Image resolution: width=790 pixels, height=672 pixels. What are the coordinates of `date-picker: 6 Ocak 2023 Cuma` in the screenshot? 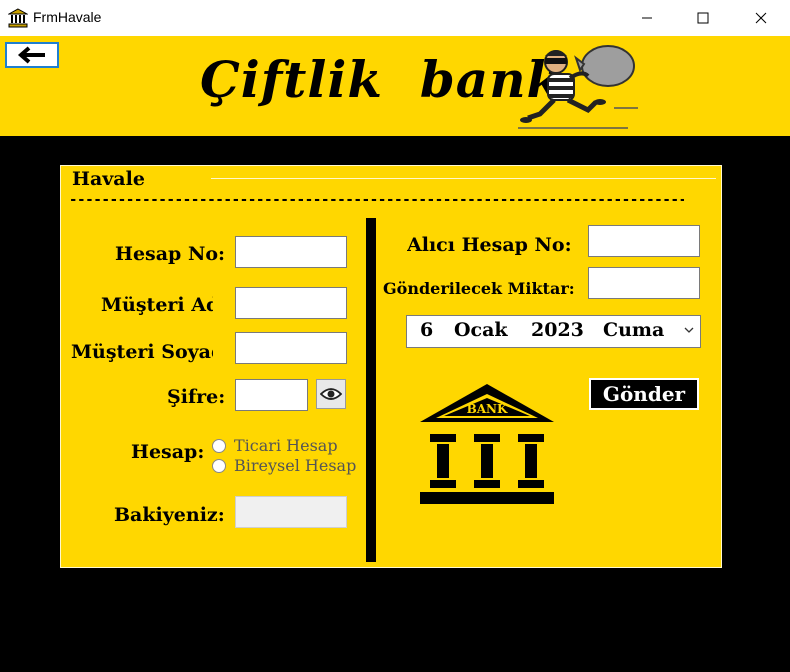 It's located at (553, 331).